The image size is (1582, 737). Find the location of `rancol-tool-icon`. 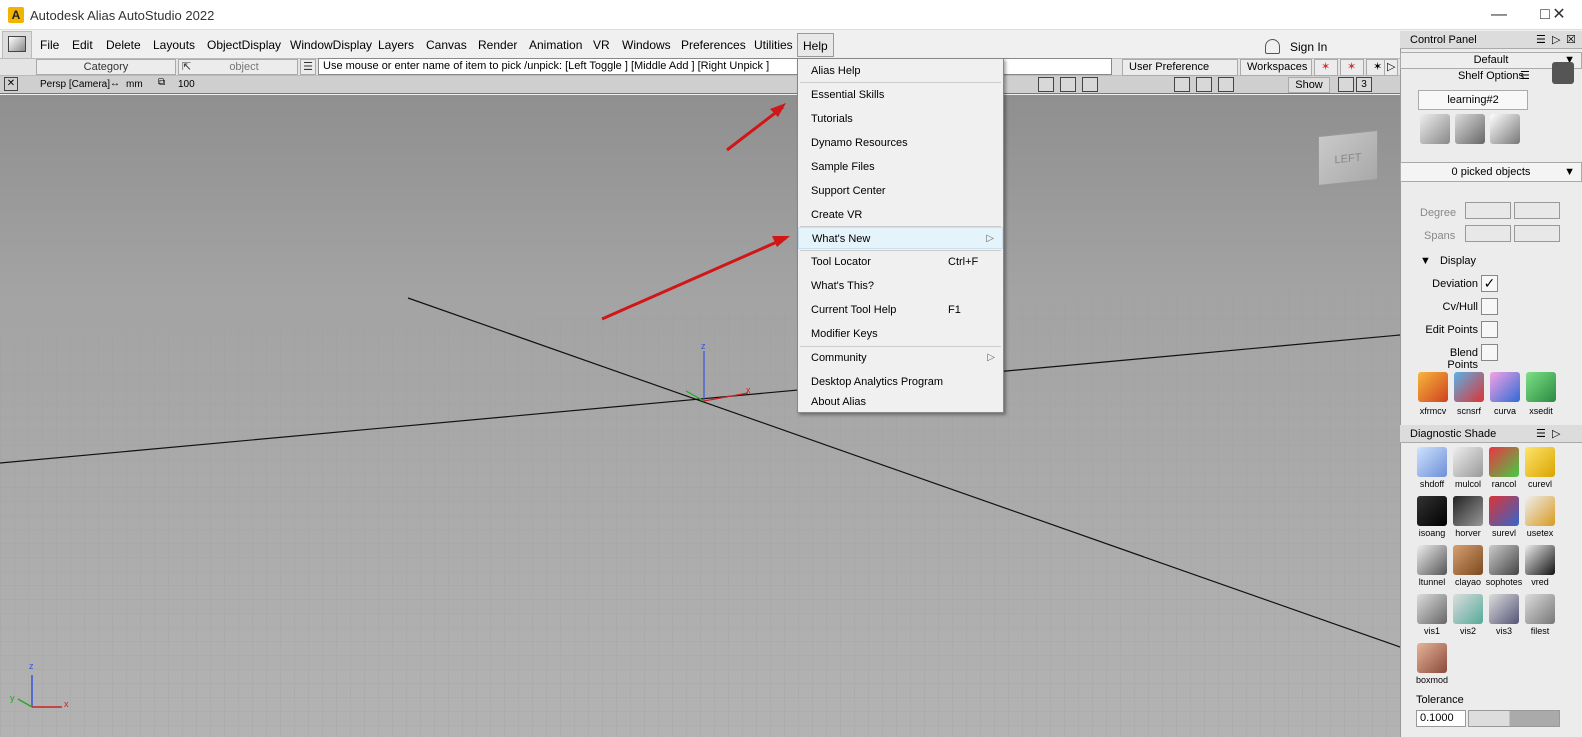

rancol-tool-icon is located at coordinates (1504, 462).